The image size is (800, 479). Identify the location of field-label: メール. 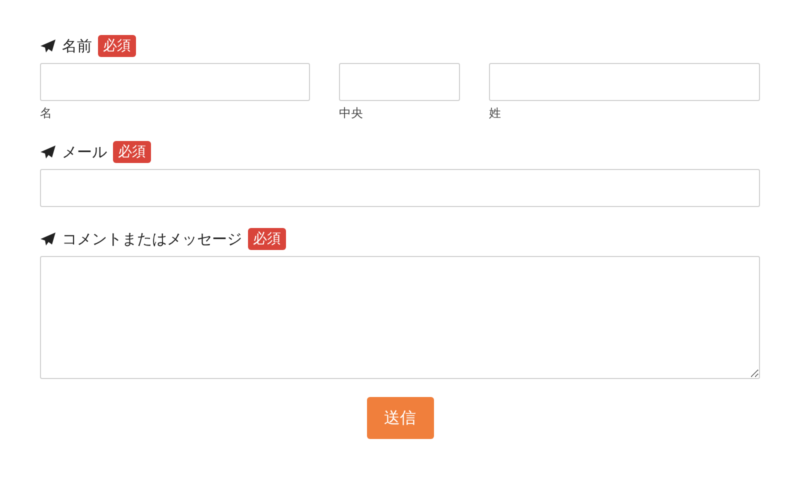
(84, 152).